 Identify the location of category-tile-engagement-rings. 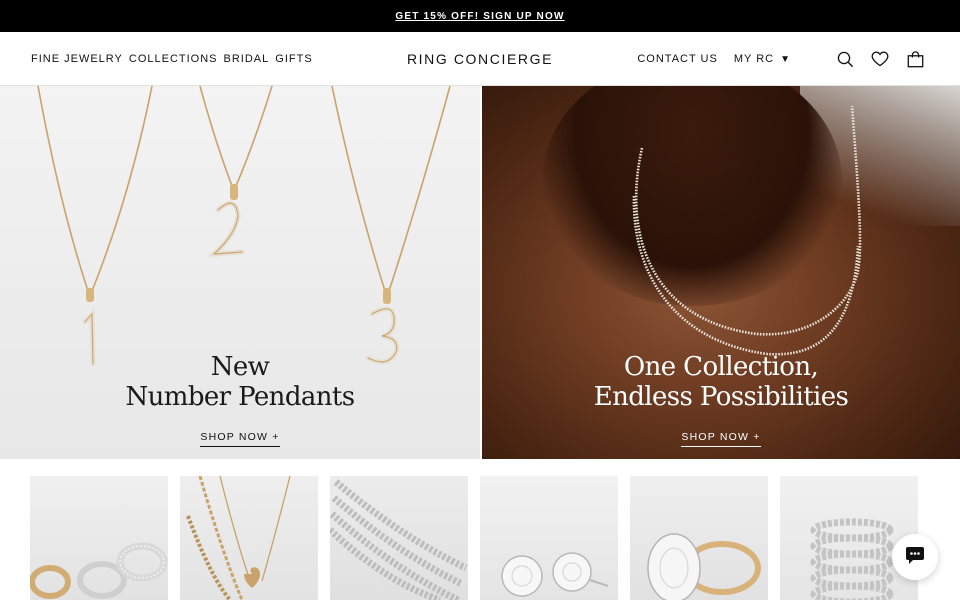
(699, 538).